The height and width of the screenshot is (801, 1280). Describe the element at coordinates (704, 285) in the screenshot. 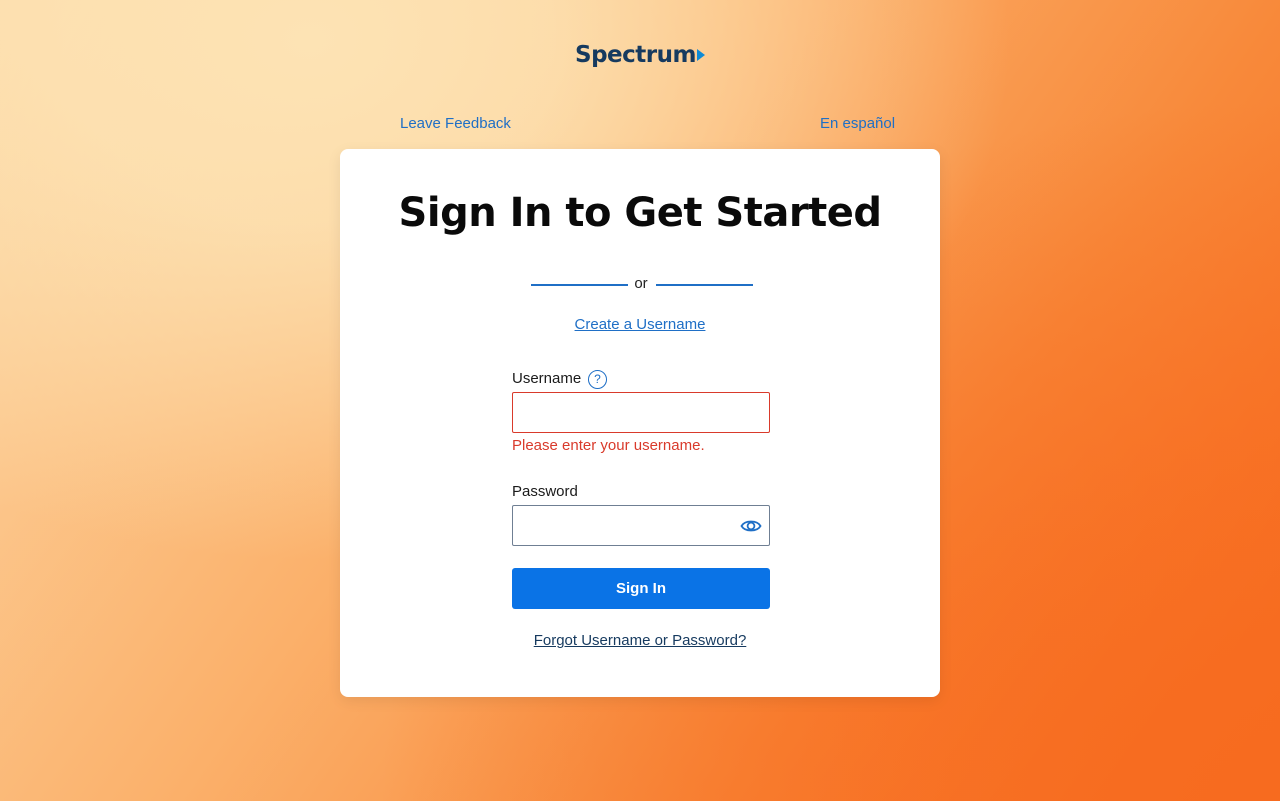

I see `divider-line-right` at that location.